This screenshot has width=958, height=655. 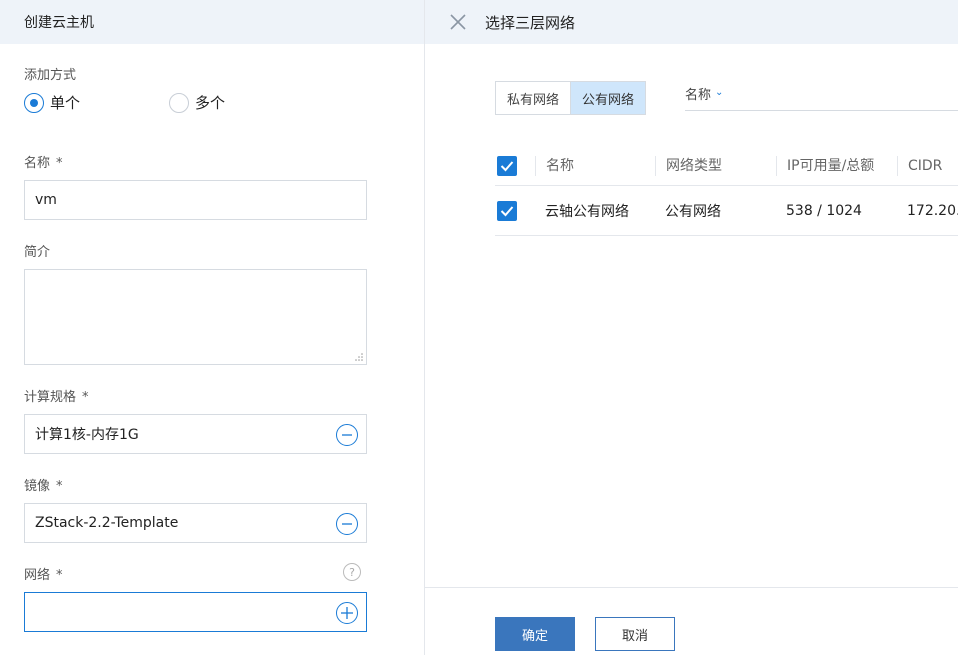 I want to click on filter-dropdown: 名称 ⌄, so click(x=821, y=97).